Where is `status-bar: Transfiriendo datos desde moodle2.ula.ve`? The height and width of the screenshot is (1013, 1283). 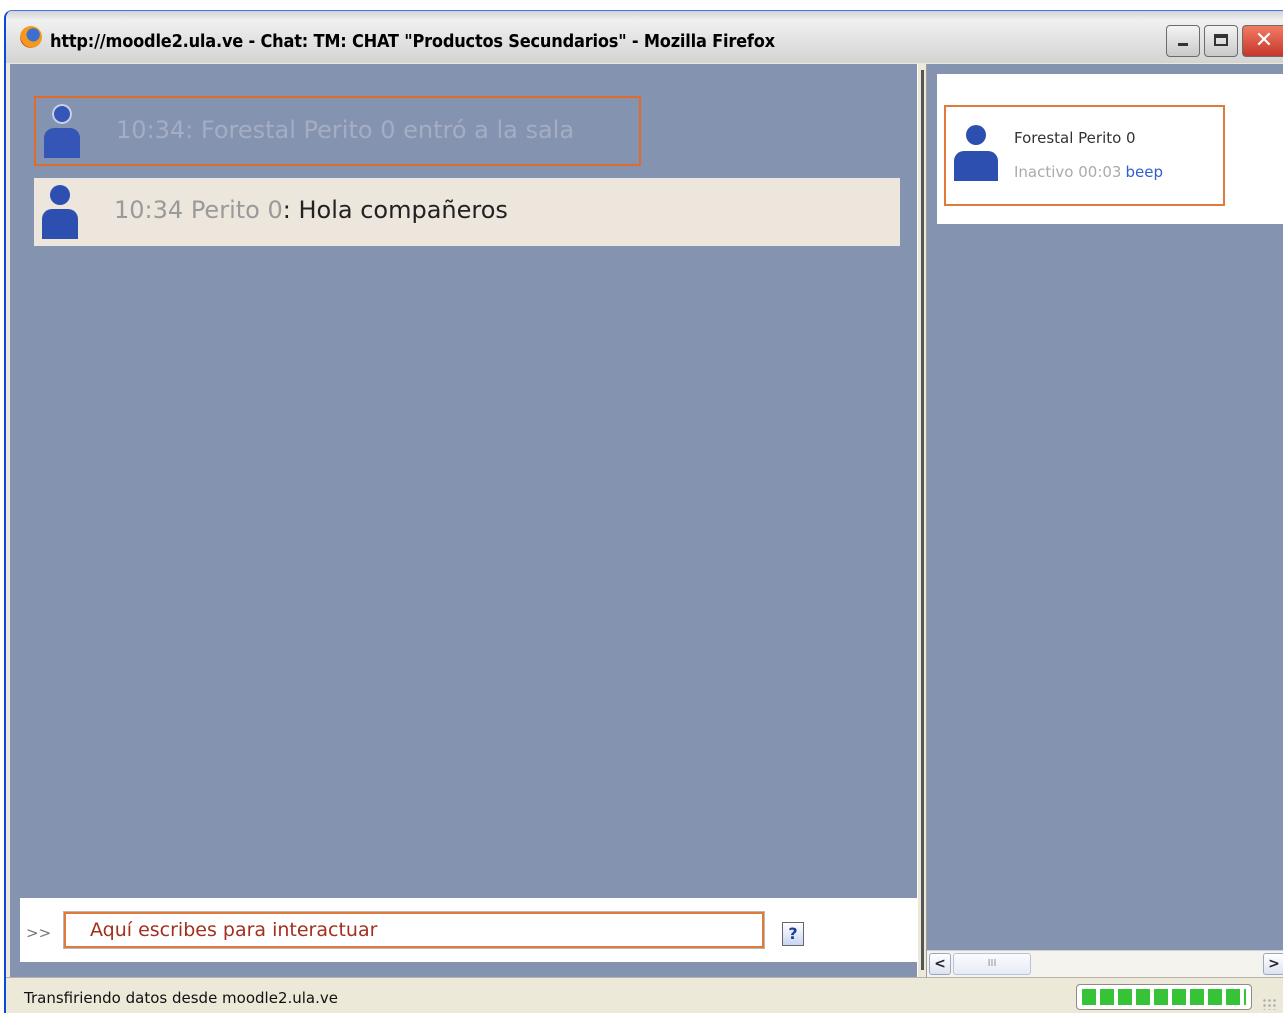
status-bar: Transfiriendo datos desde moodle2.ula.ve is located at coordinates (644, 995).